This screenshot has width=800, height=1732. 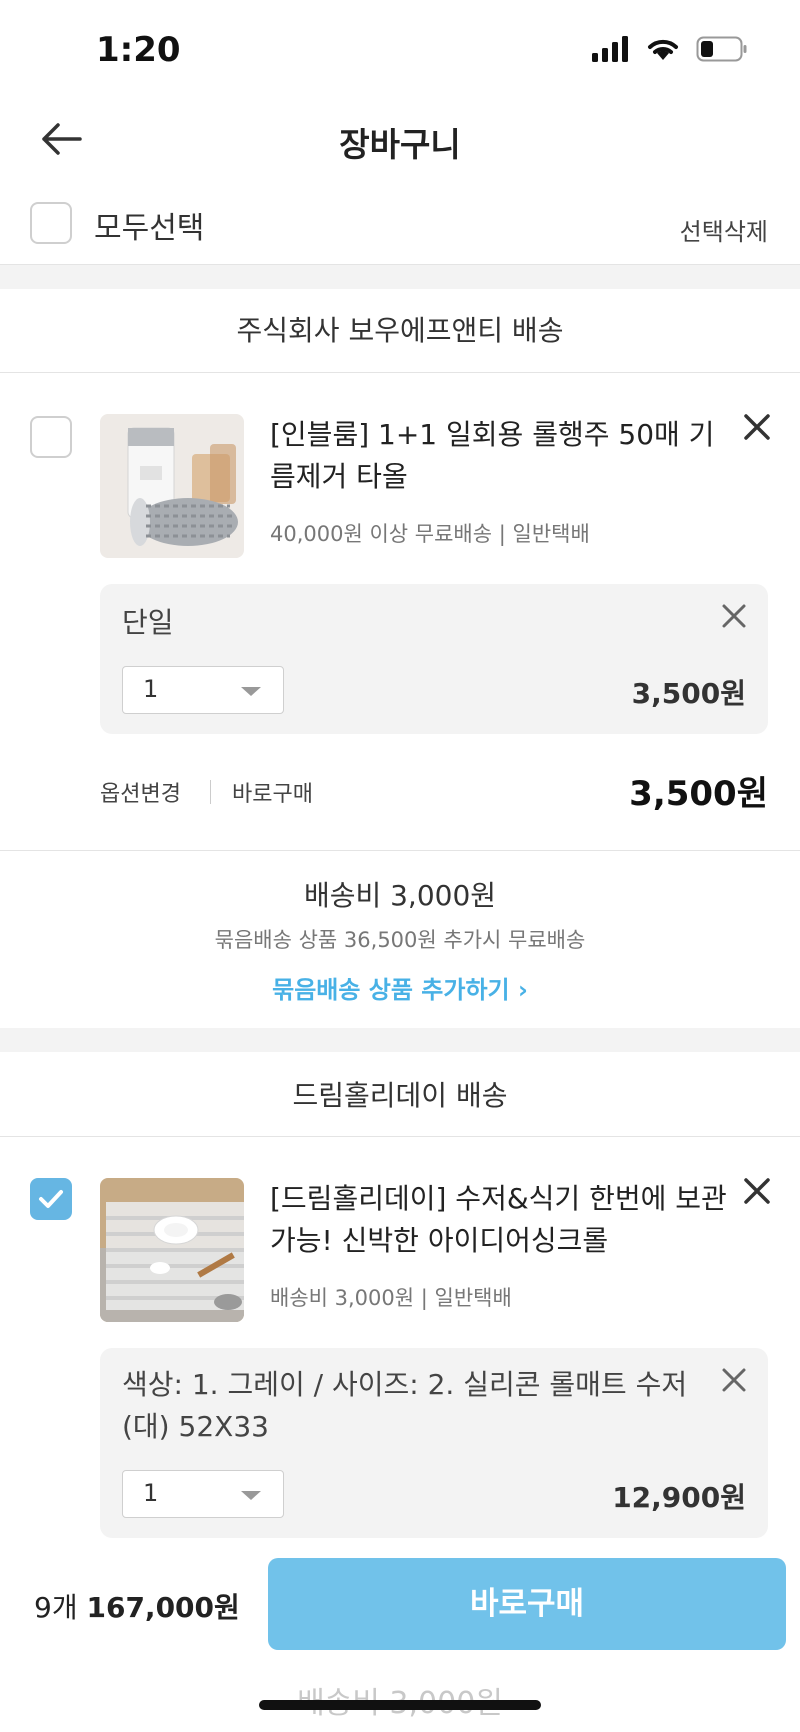 What do you see at coordinates (500, 456) in the screenshot?
I see `product-name: [인블룸] 1+1 일회용 롤행주 50매 기름제거 타올` at bounding box center [500, 456].